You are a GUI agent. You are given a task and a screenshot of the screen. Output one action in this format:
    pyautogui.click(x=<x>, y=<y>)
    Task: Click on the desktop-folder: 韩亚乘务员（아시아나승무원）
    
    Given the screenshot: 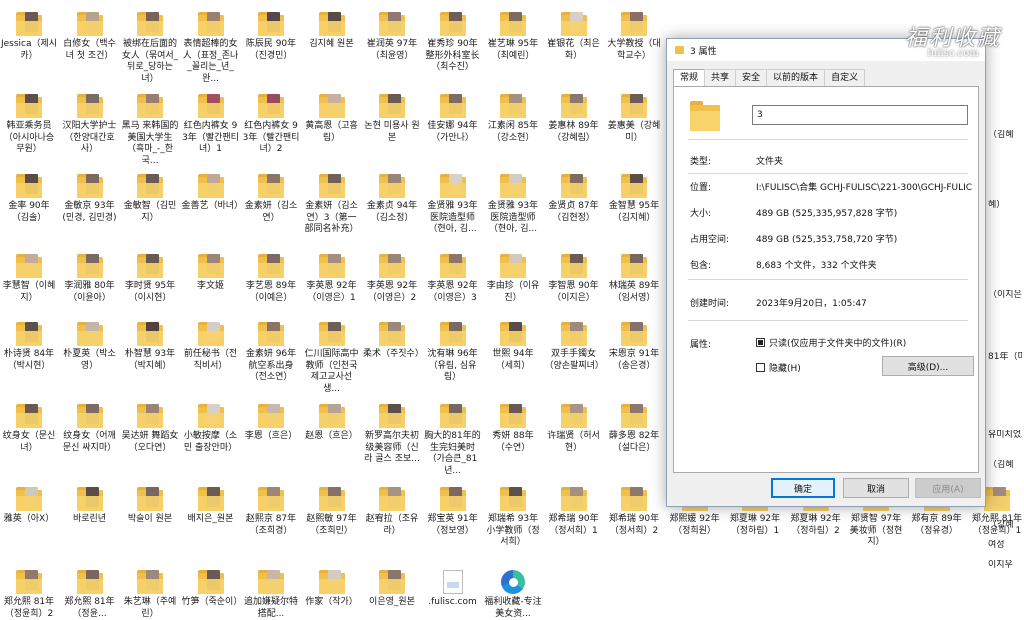 What is the action you would take?
    pyautogui.click(x=29, y=125)
    